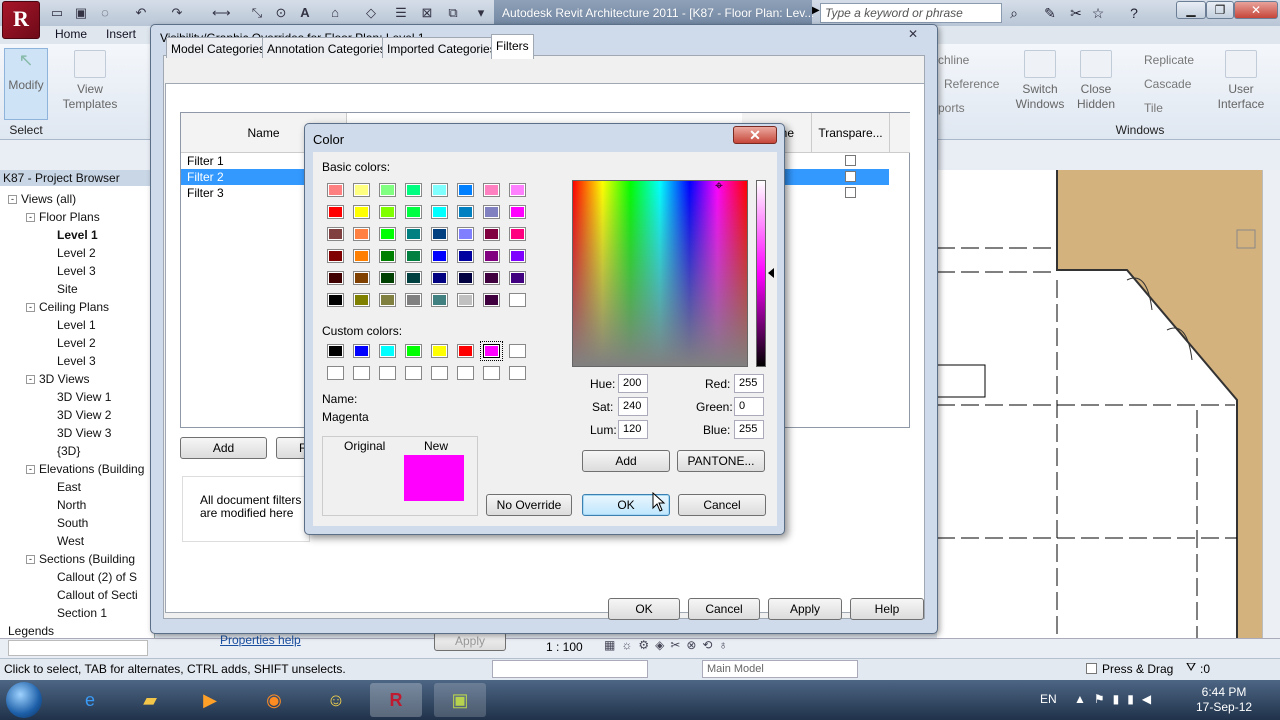 The width and height of the screenshot is (1280, 720). Describe the element at coordinates (1191, 10) in the screenshot. I see `minimize-button: ▁` at that location.